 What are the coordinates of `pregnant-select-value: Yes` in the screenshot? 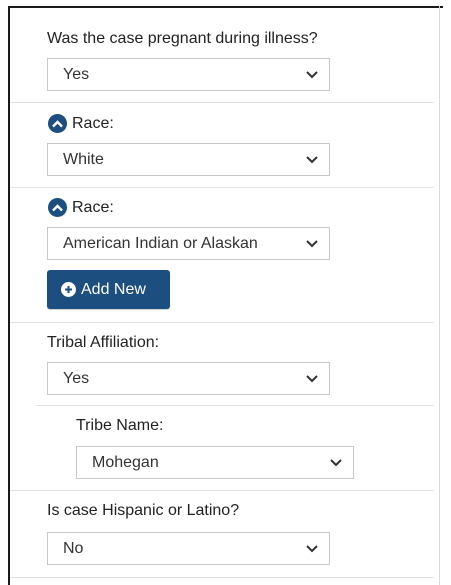 It's located at (76, 74).